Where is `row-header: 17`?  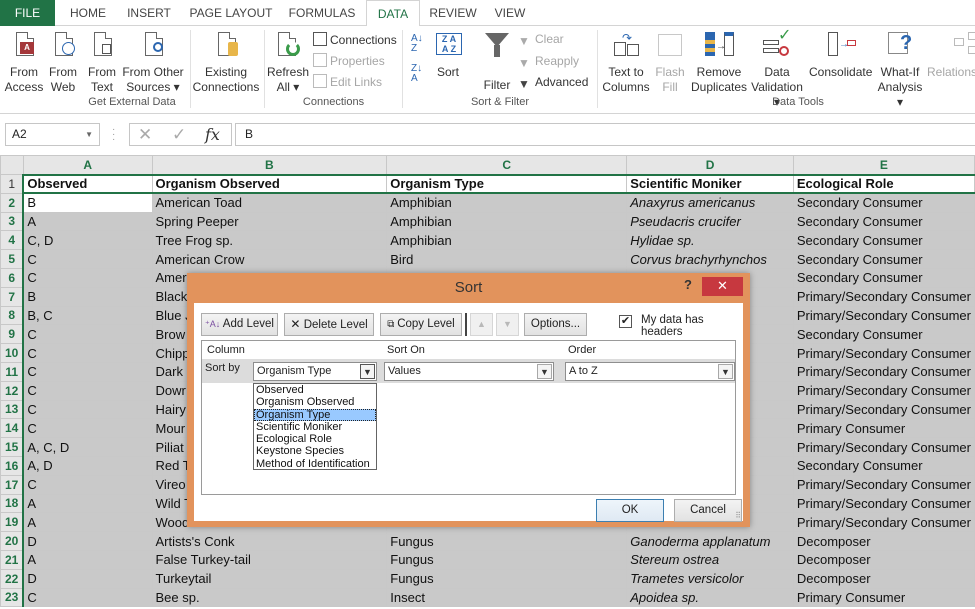
row-header: 17 is located at coordinates (12, 484).